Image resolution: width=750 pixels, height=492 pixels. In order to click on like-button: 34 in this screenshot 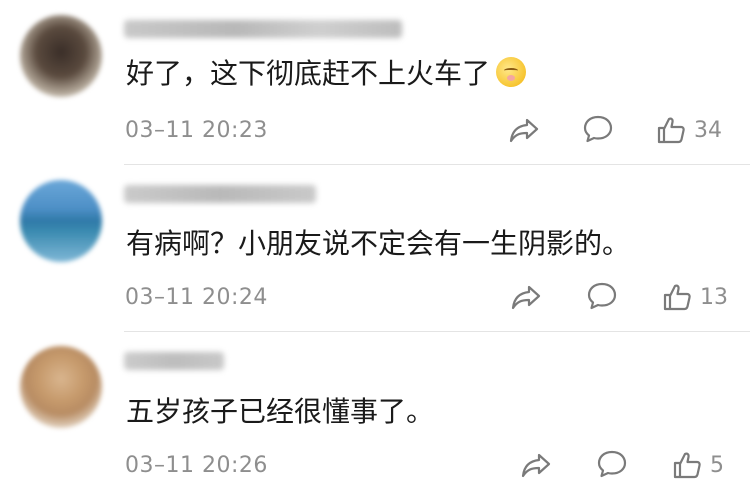, I will do `click(689, 130)`.